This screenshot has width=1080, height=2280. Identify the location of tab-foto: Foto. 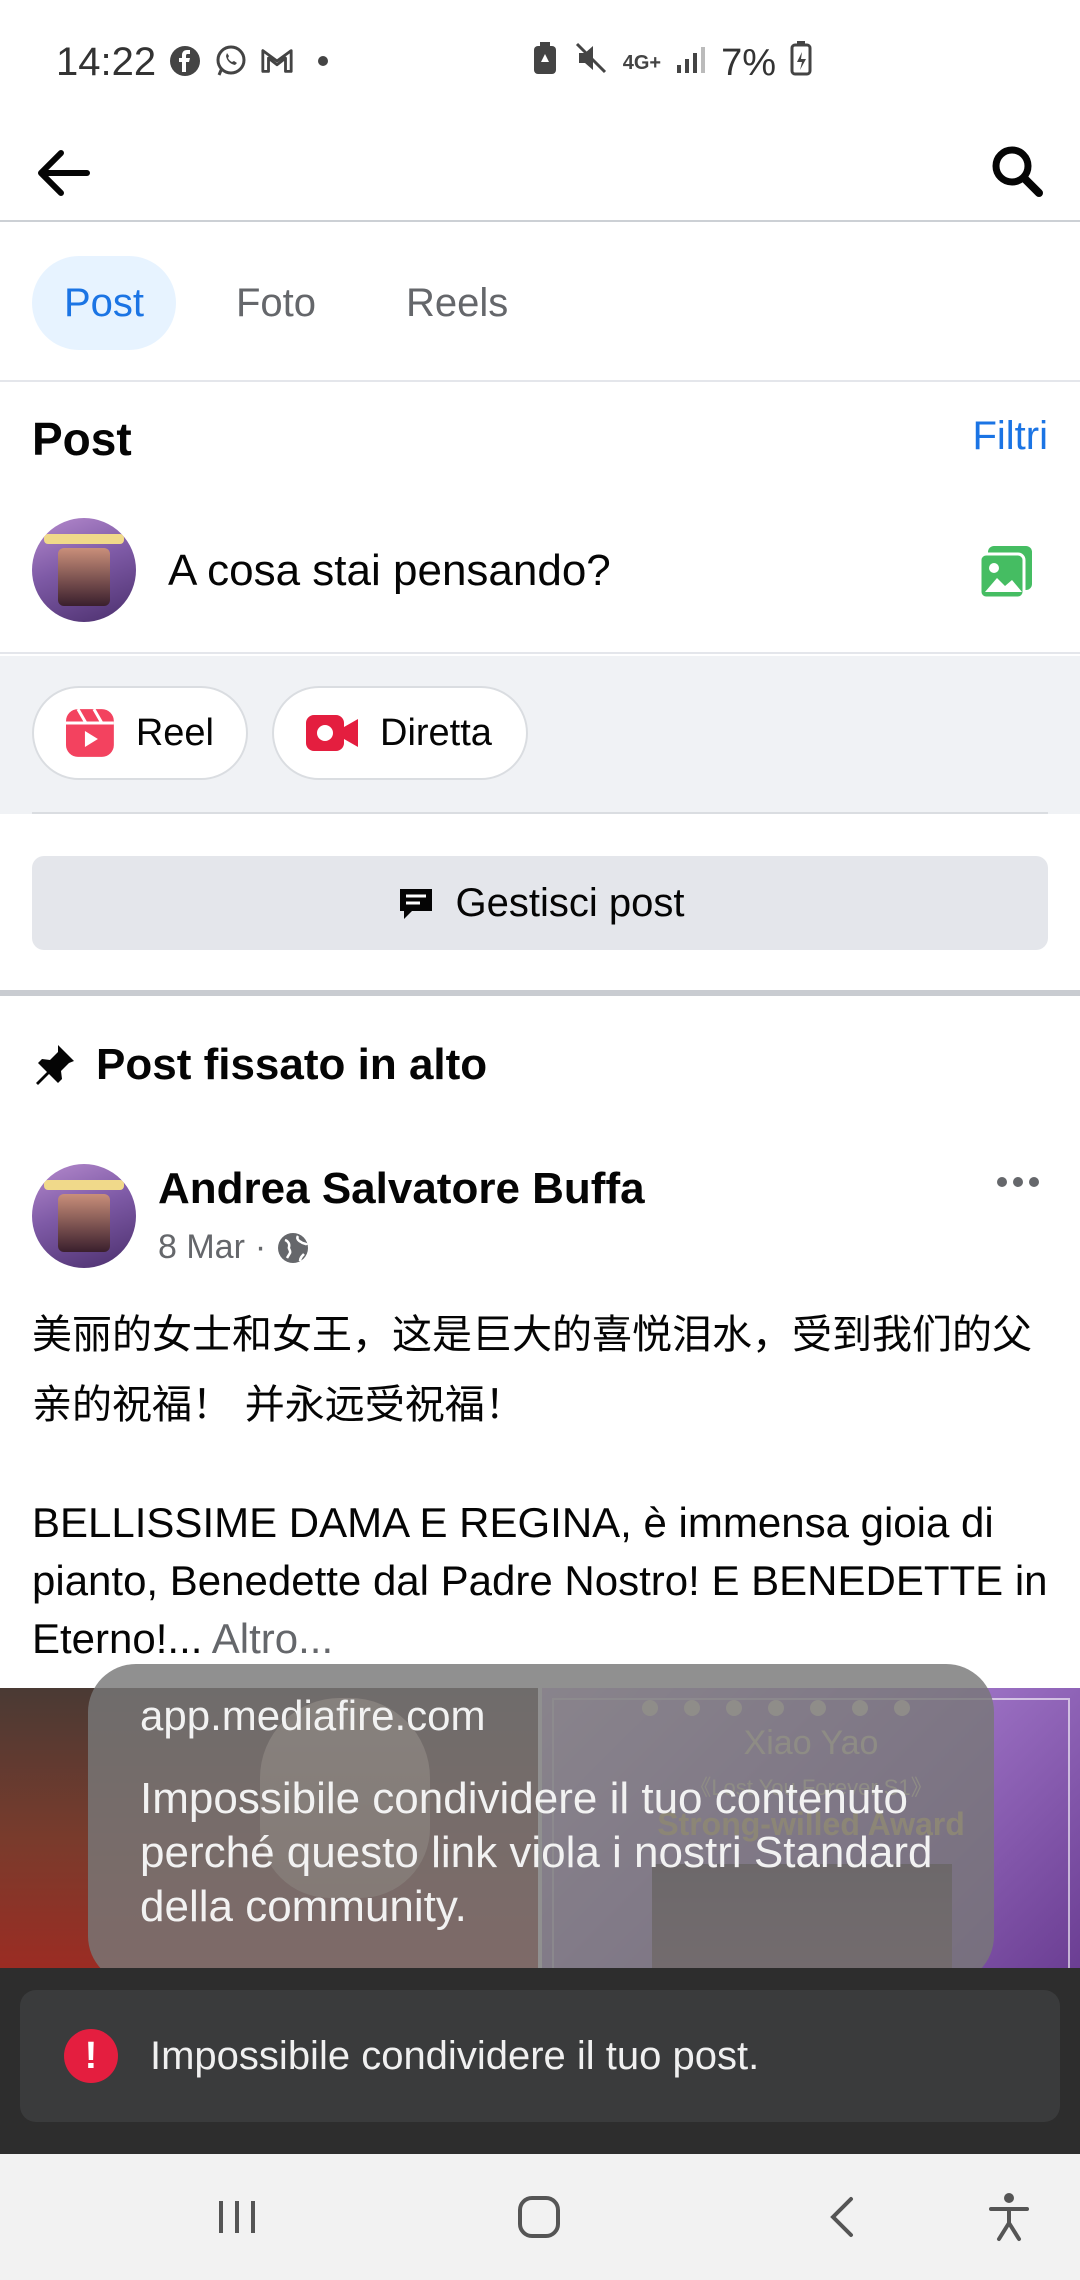
(276, 303).